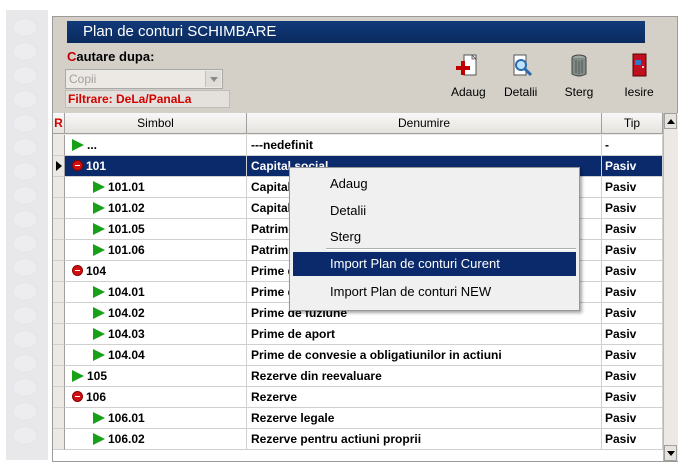  I want to click on delete-button: Sterg, so click(579, 75).